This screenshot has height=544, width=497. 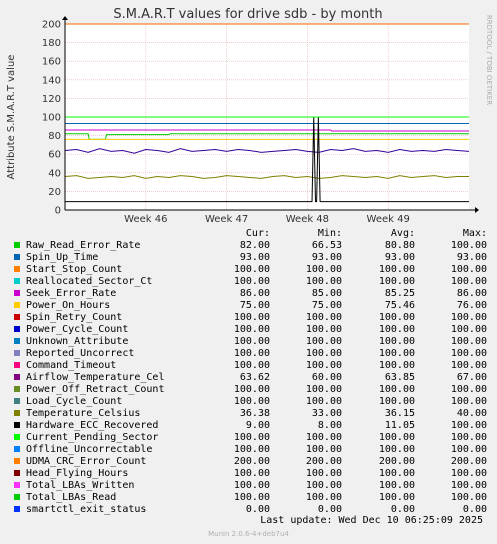 I want to click on header-max: Max:, so click(x=474, y=233).